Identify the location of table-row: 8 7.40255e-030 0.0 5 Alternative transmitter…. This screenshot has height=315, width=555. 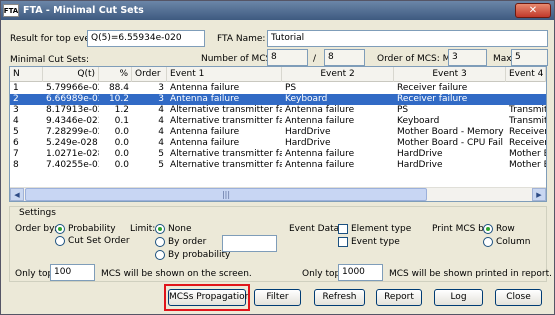
(278, 165).